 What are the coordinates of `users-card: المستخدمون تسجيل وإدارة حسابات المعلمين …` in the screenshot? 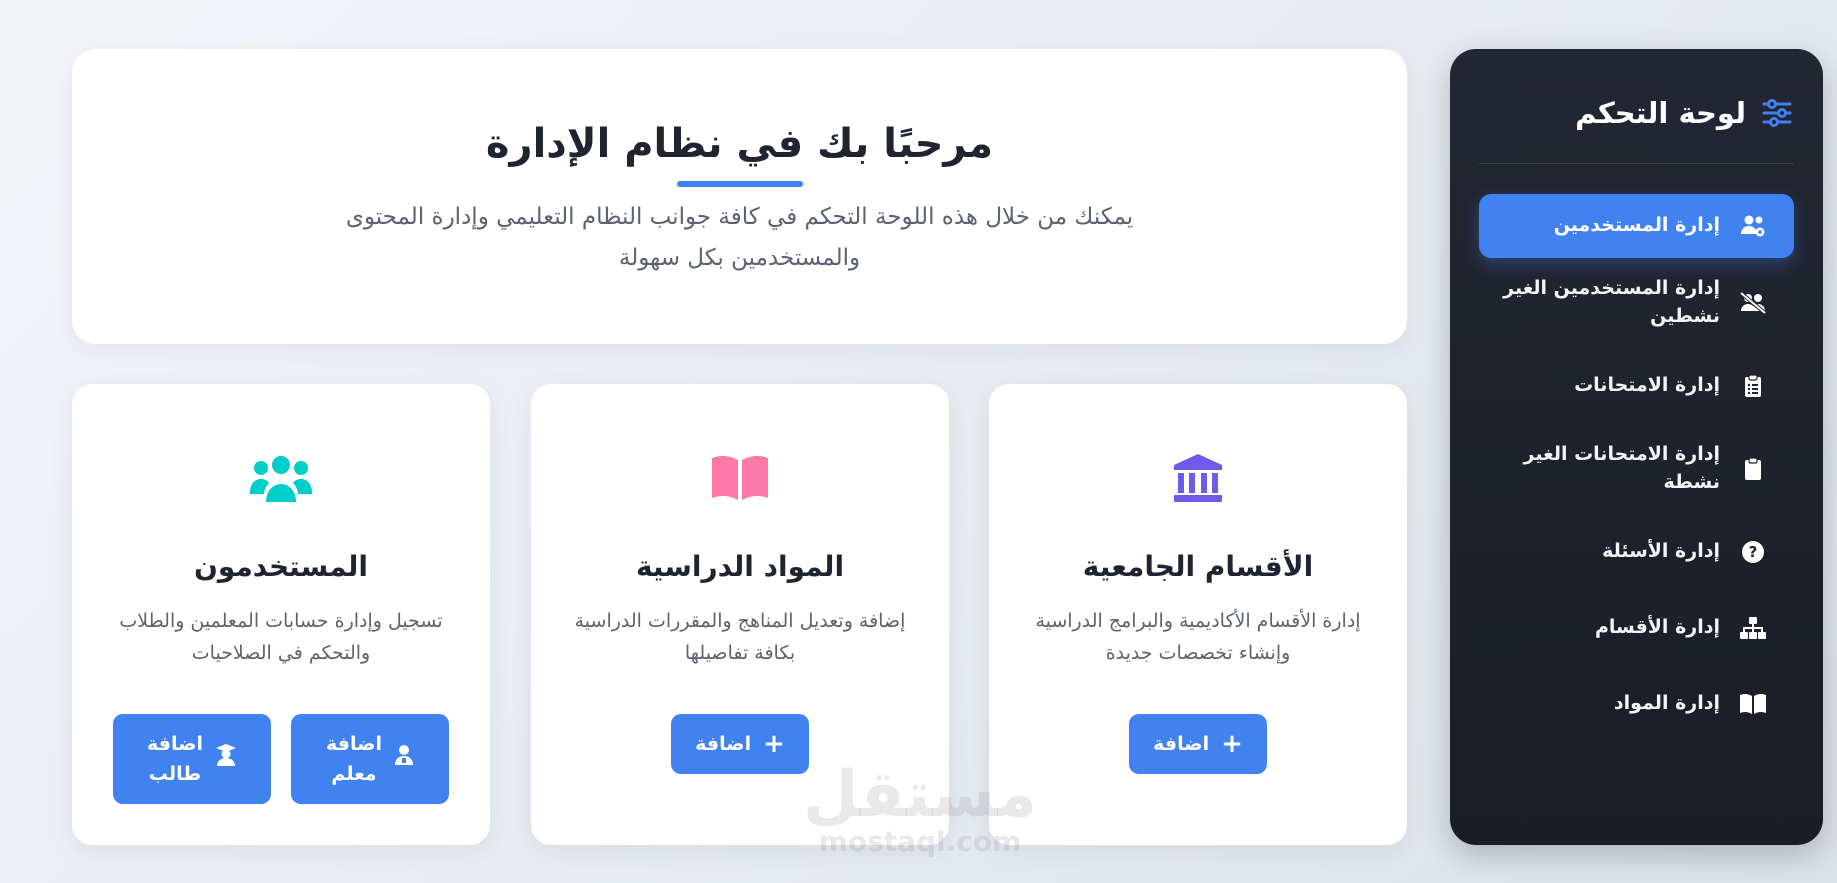 It's located at (281, 614).